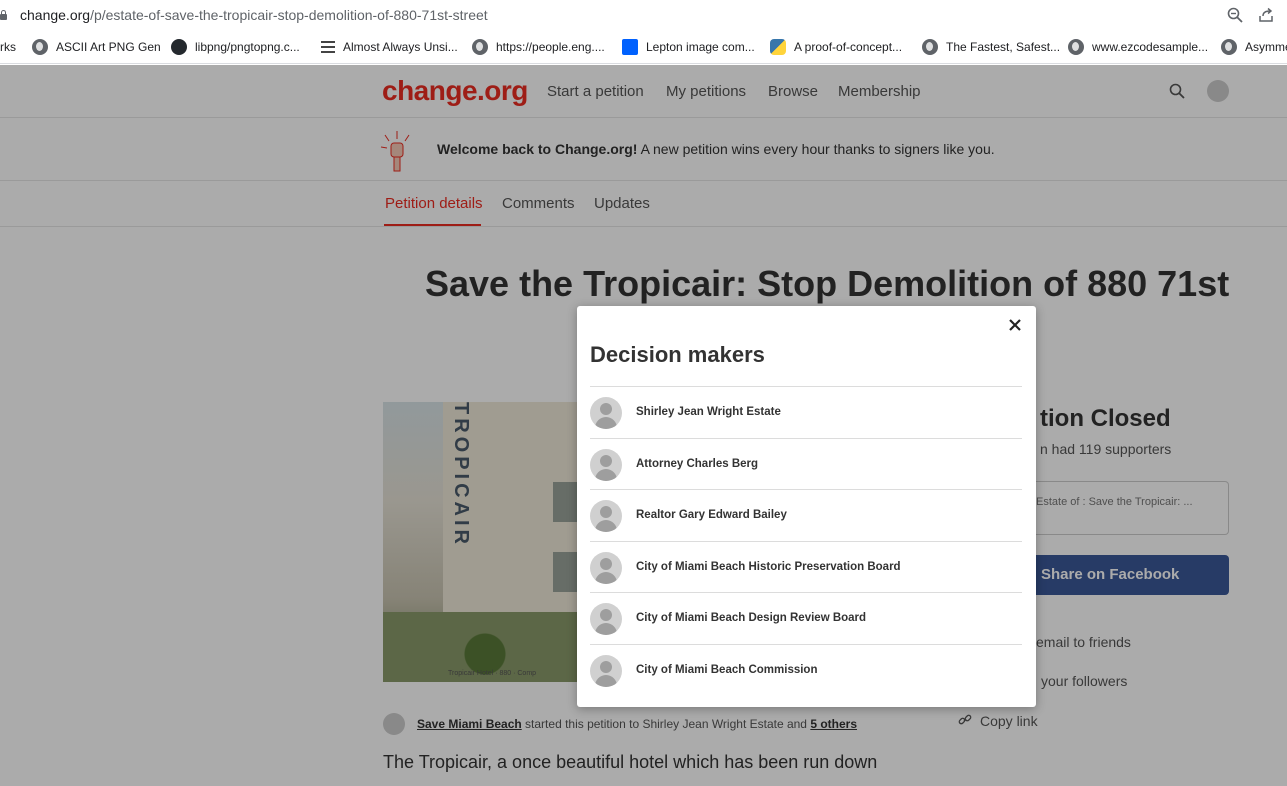  What do you see at coordinates (1254, 47) in the screenshot?
I see `bookmark-item: Asymme` at bounding box center [1254, 47].